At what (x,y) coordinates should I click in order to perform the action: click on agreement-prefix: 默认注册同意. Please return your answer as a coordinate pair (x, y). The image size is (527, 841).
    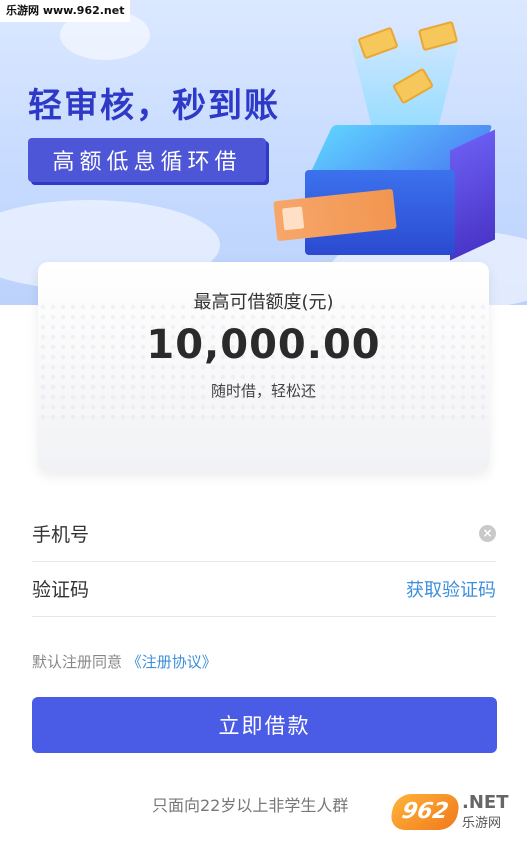
    Looking at the image, I should click on (77, 662).